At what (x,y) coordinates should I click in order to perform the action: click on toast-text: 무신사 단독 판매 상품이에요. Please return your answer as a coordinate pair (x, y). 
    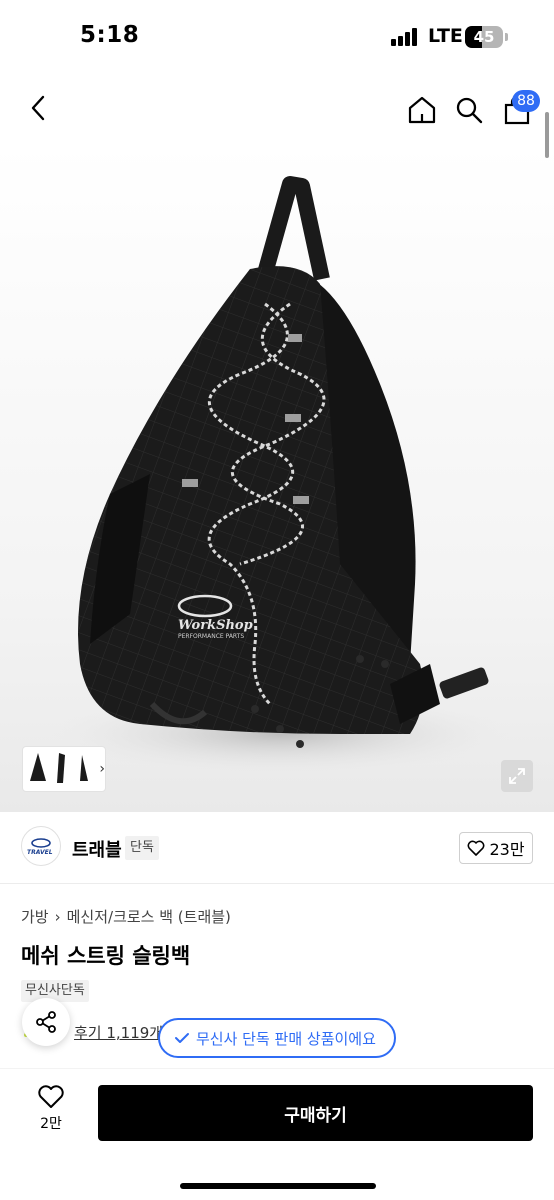
    Looking at the image, I should click on (286, 1038).